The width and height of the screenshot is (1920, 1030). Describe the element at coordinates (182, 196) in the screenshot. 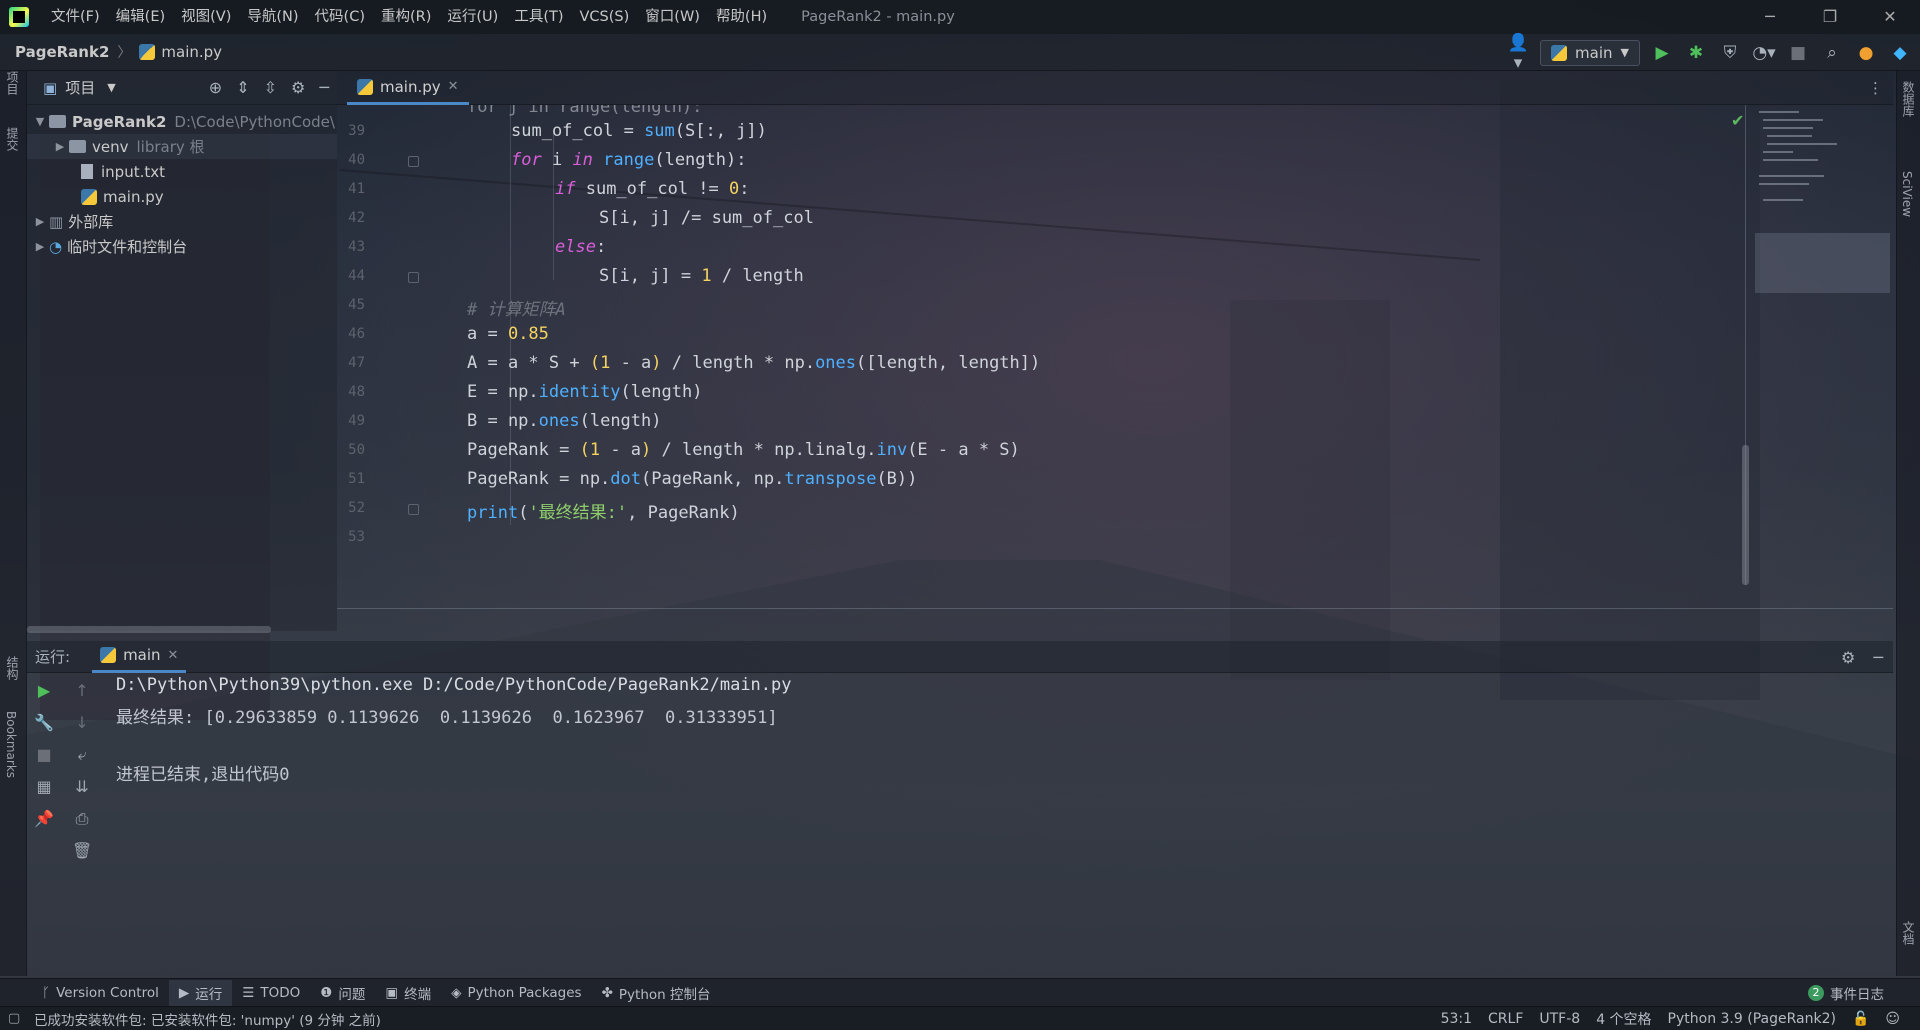

I see `tree-item-main-py: main.py` at that location.